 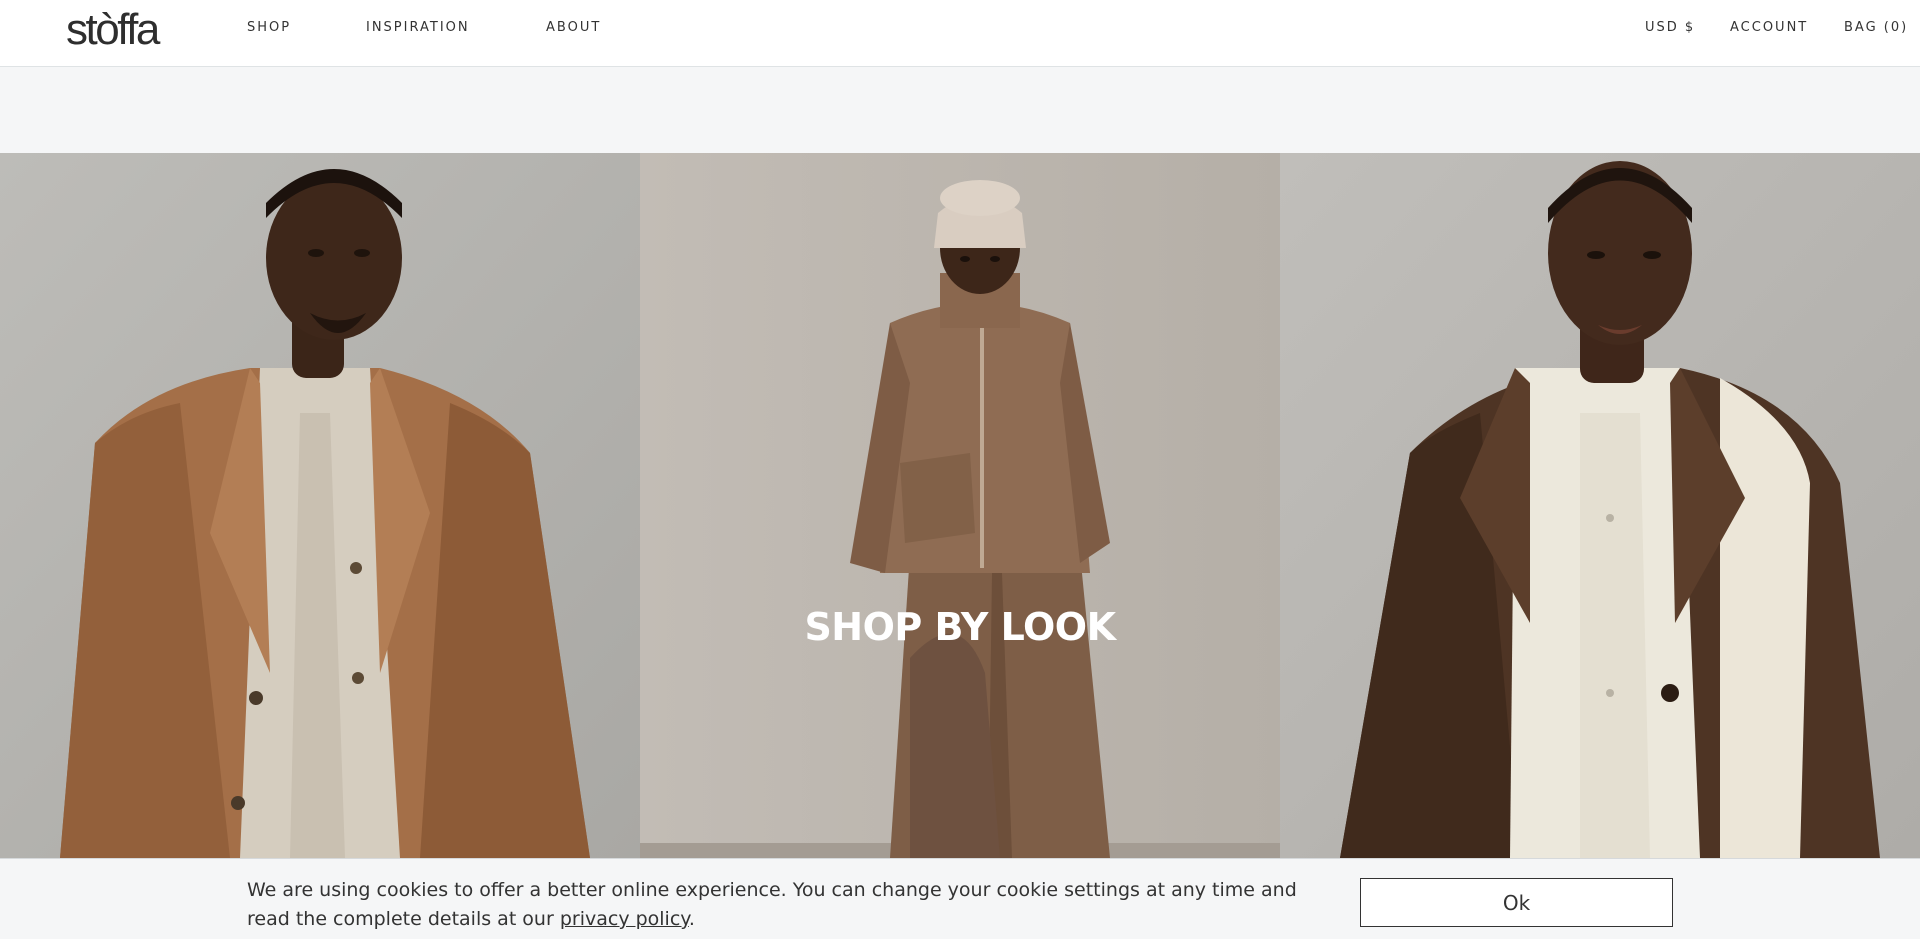 I want to click on hero-top-band, so click(x=960, y=110).